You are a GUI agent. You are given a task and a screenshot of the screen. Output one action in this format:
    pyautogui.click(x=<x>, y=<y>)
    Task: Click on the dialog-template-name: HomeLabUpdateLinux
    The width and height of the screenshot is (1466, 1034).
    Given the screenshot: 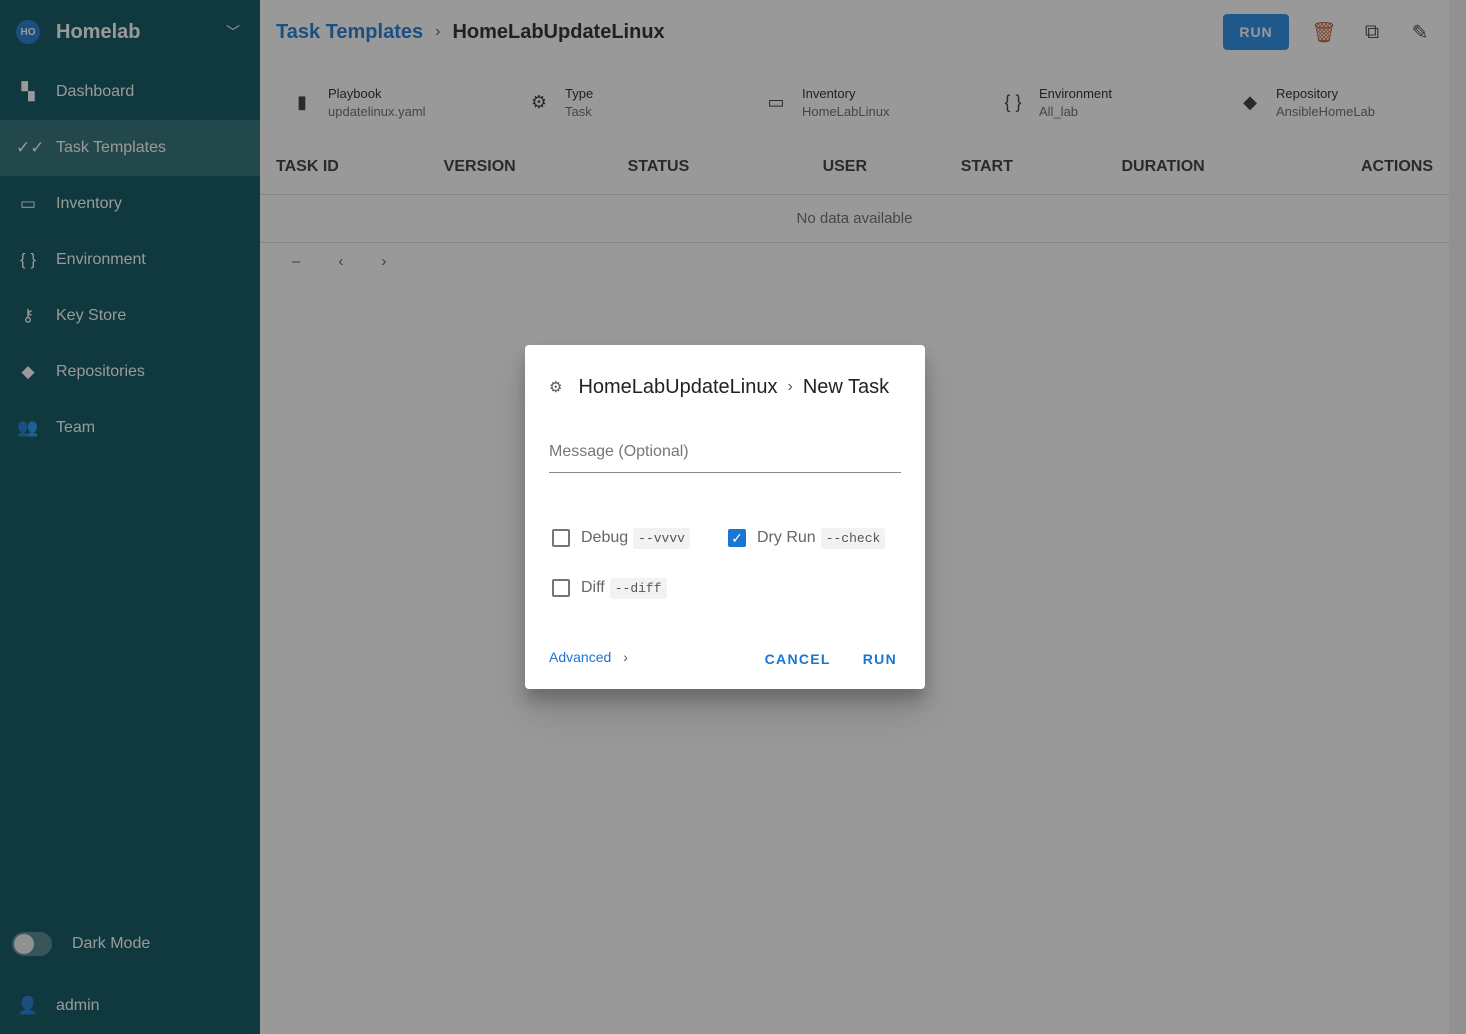 What is the action you would take?
    pyautogui.click(x=678, y=386)
    